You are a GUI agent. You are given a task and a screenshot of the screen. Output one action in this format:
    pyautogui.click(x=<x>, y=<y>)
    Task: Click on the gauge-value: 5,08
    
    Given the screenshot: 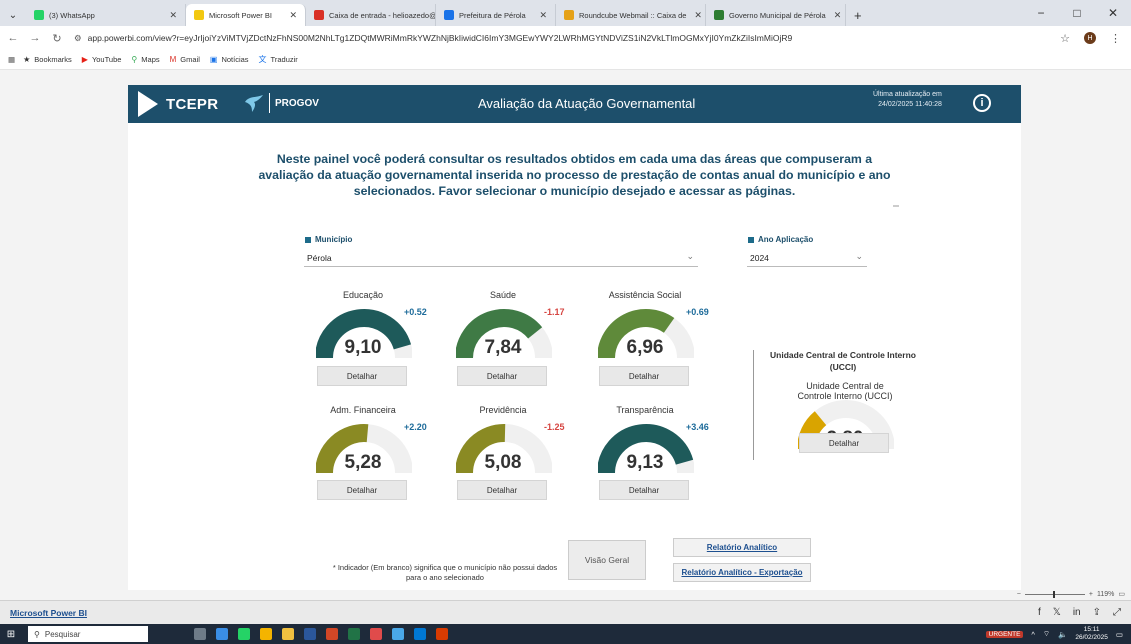 What is the action you would take?
    pyautogui.click(x=503, y=462)
    